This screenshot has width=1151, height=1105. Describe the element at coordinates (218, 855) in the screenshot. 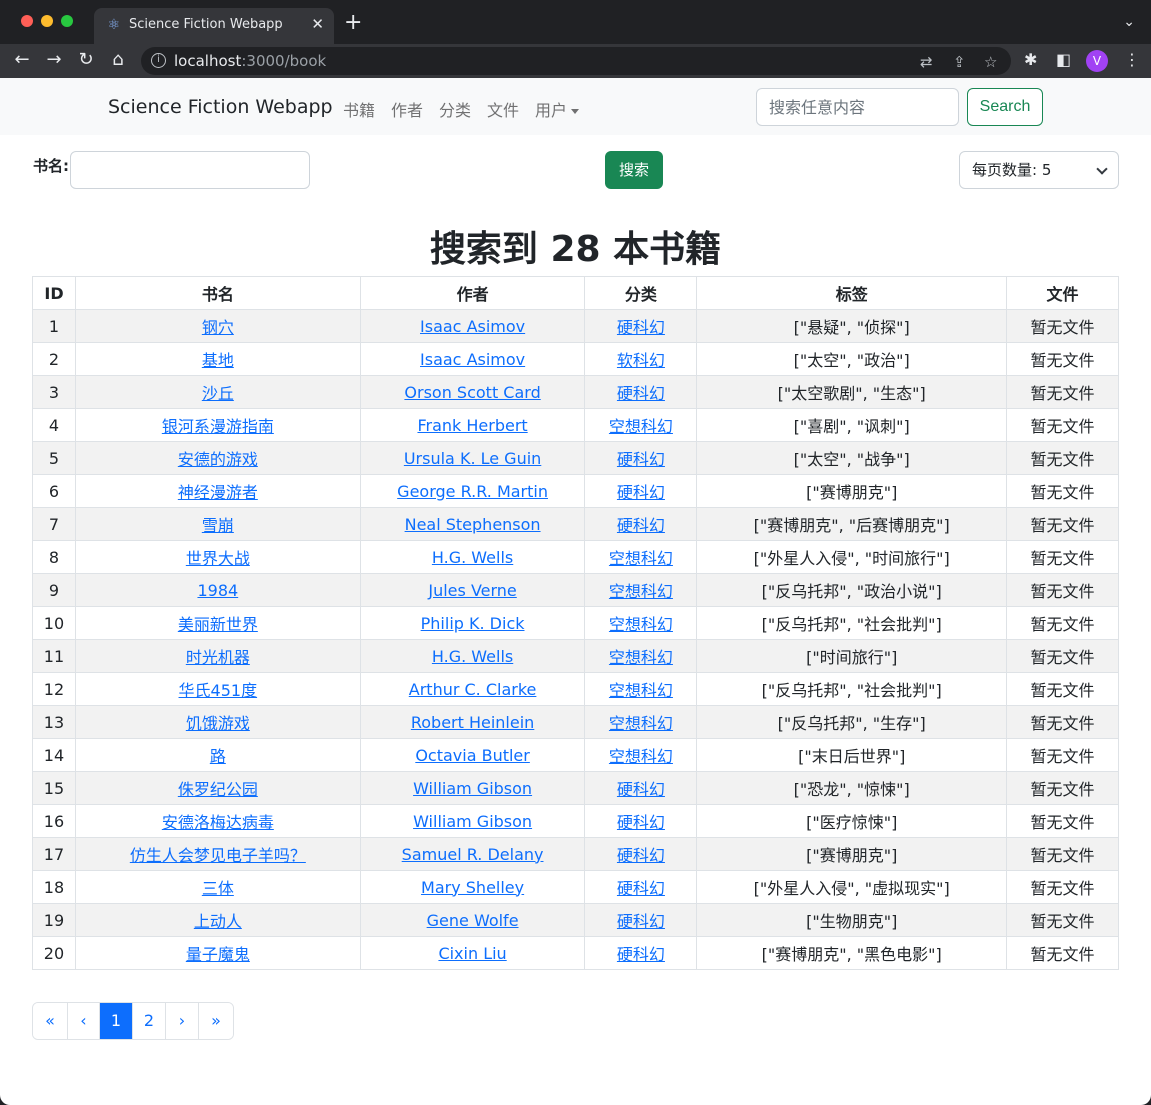

I see `book-title-link: 仿生人会梦见电子羊吗？` at that location.